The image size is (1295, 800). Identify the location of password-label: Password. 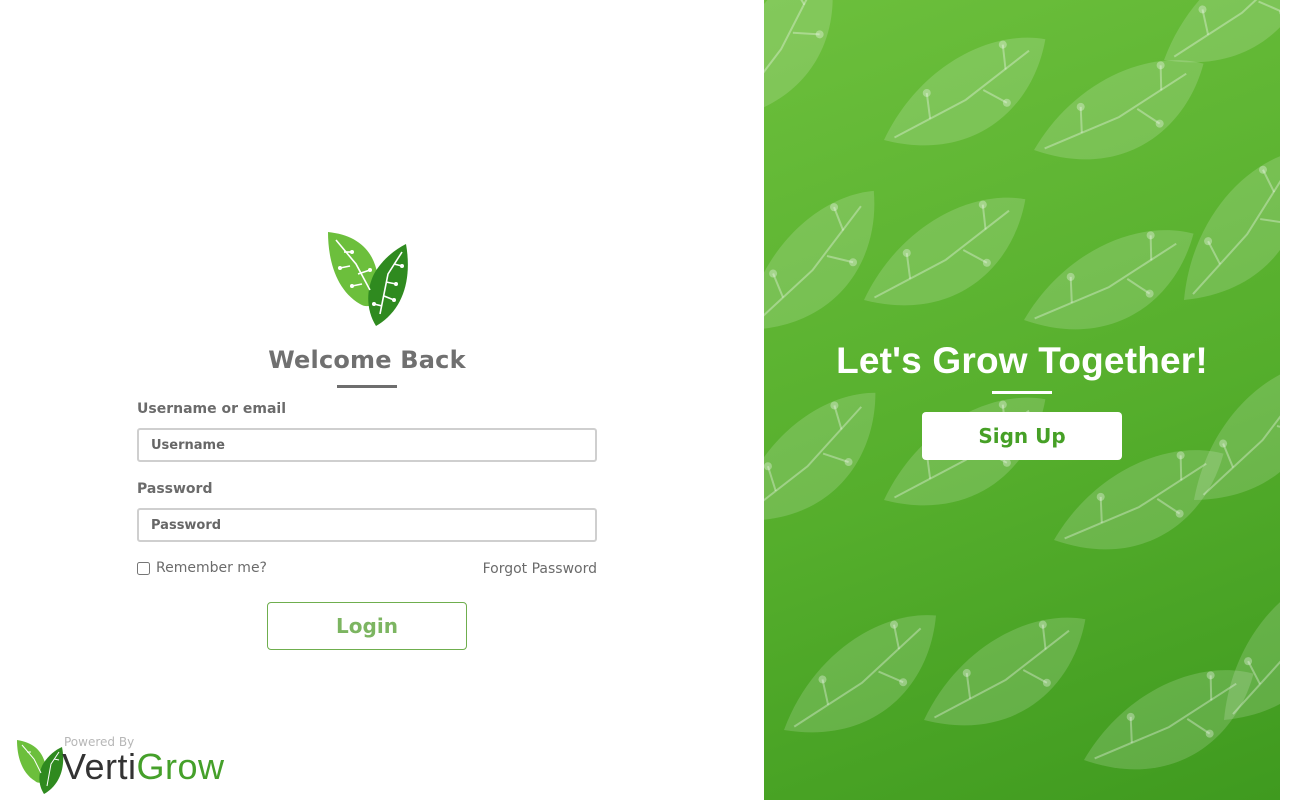
(175, 489).